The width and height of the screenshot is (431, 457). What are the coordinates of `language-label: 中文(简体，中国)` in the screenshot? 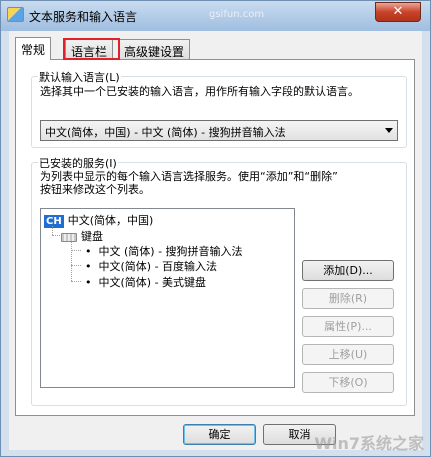 It's located at (110, 220).